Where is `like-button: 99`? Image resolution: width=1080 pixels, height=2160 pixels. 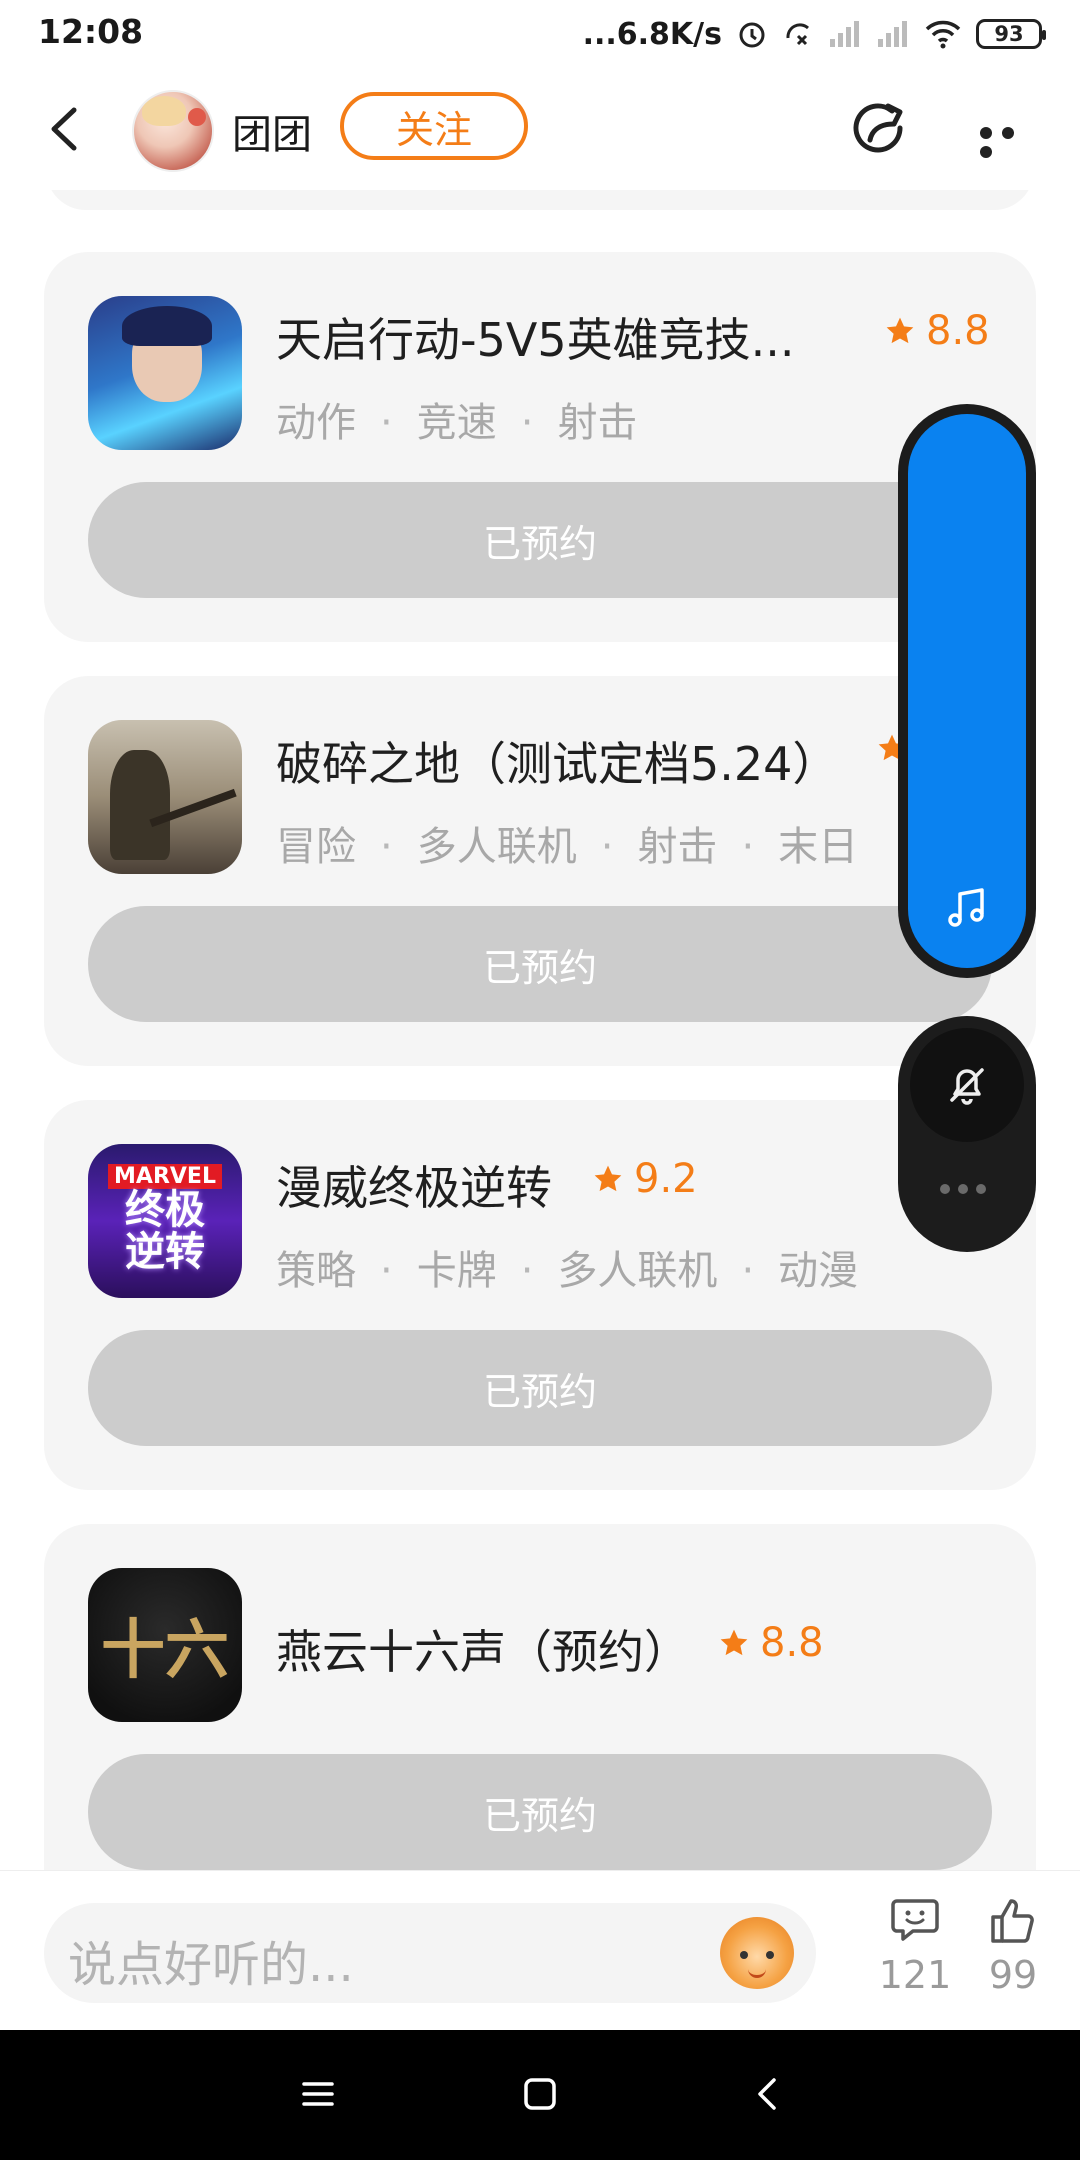
like-button: 99 is located at coordinates (1013, 1946).